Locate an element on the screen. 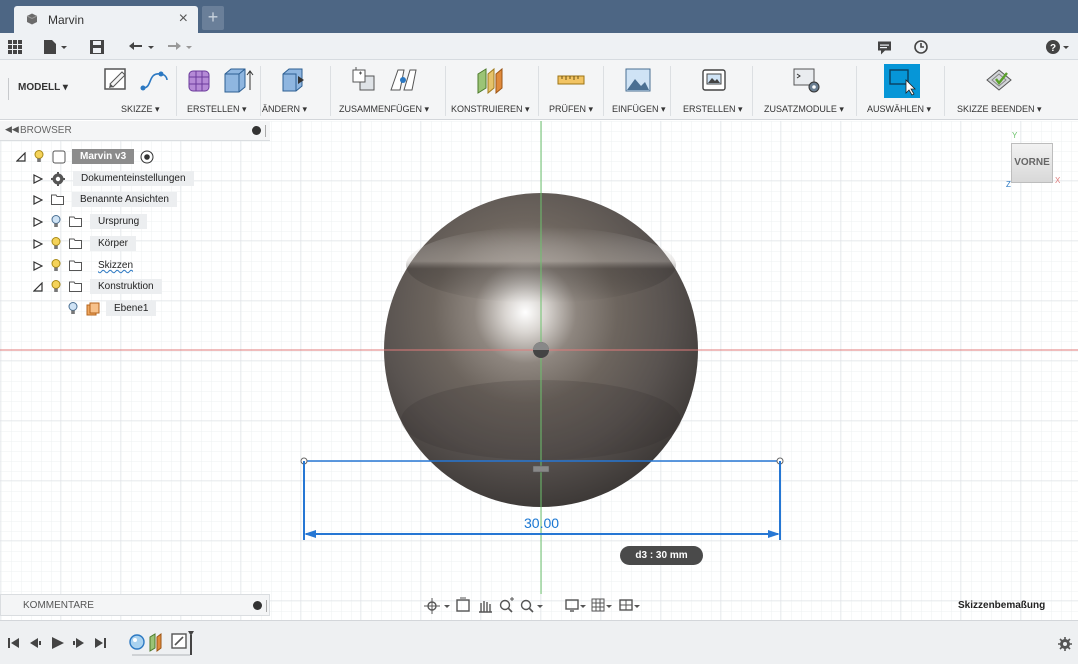 The height and width of the screenshot is (664, 1078). fit-icon is located at coordinates (527, 606).